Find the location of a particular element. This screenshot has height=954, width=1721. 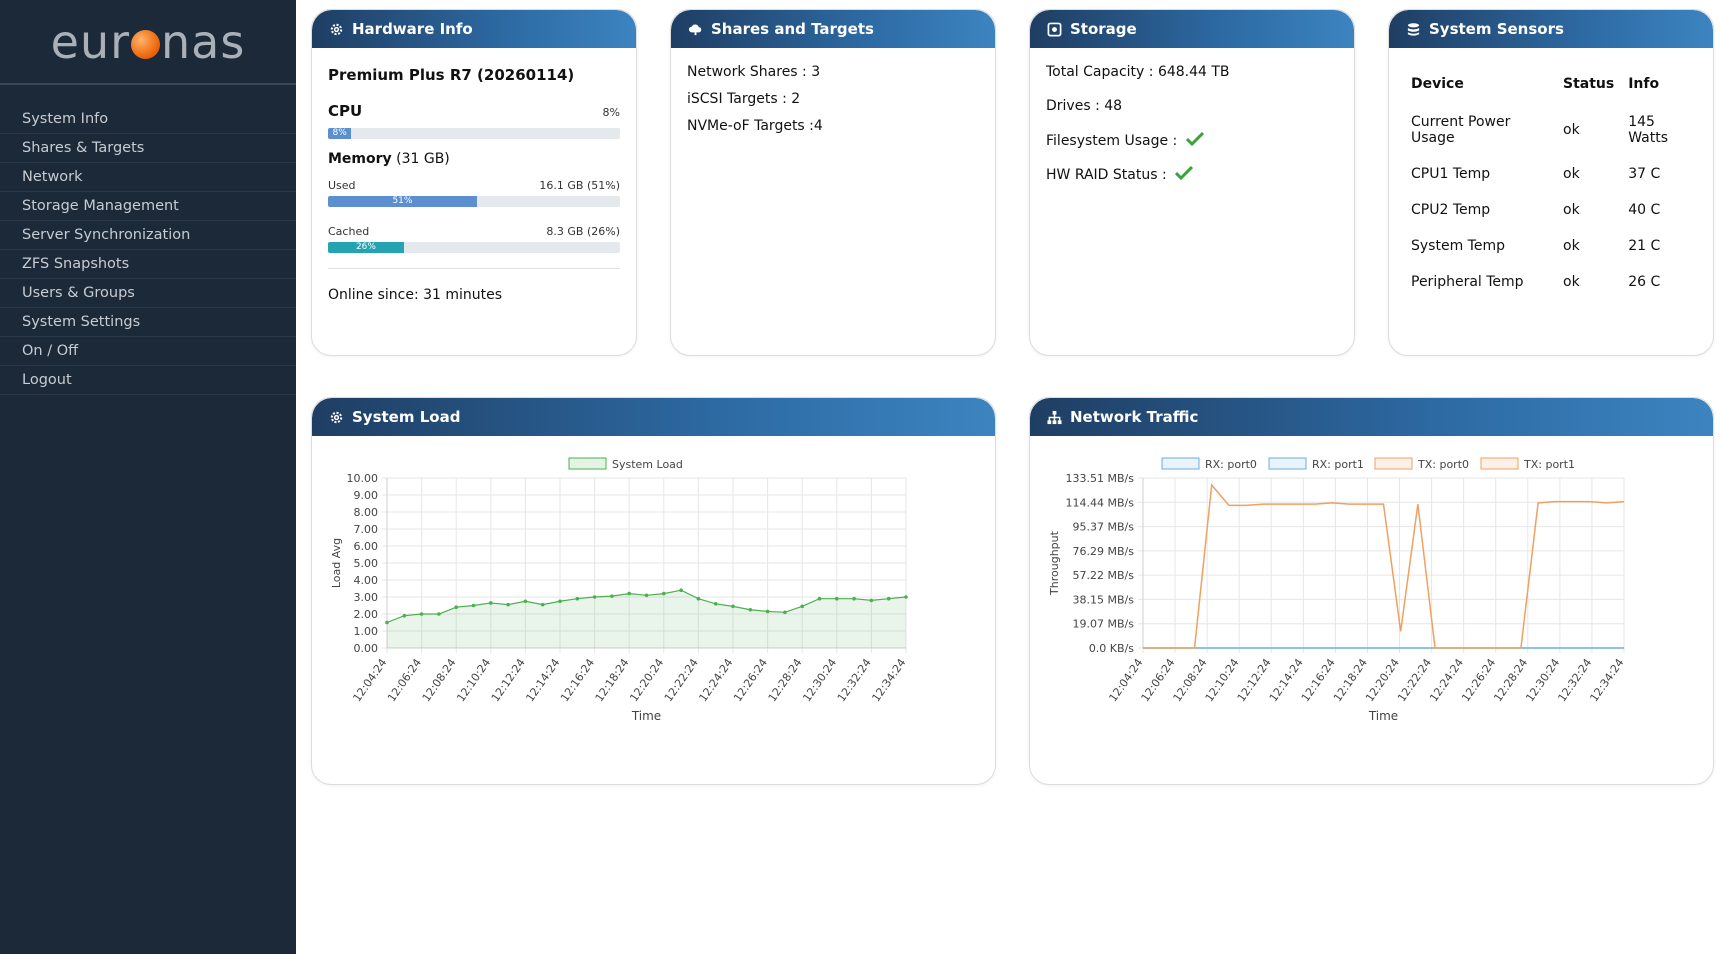

brand-post: nas is located at coordinates (203, 41).